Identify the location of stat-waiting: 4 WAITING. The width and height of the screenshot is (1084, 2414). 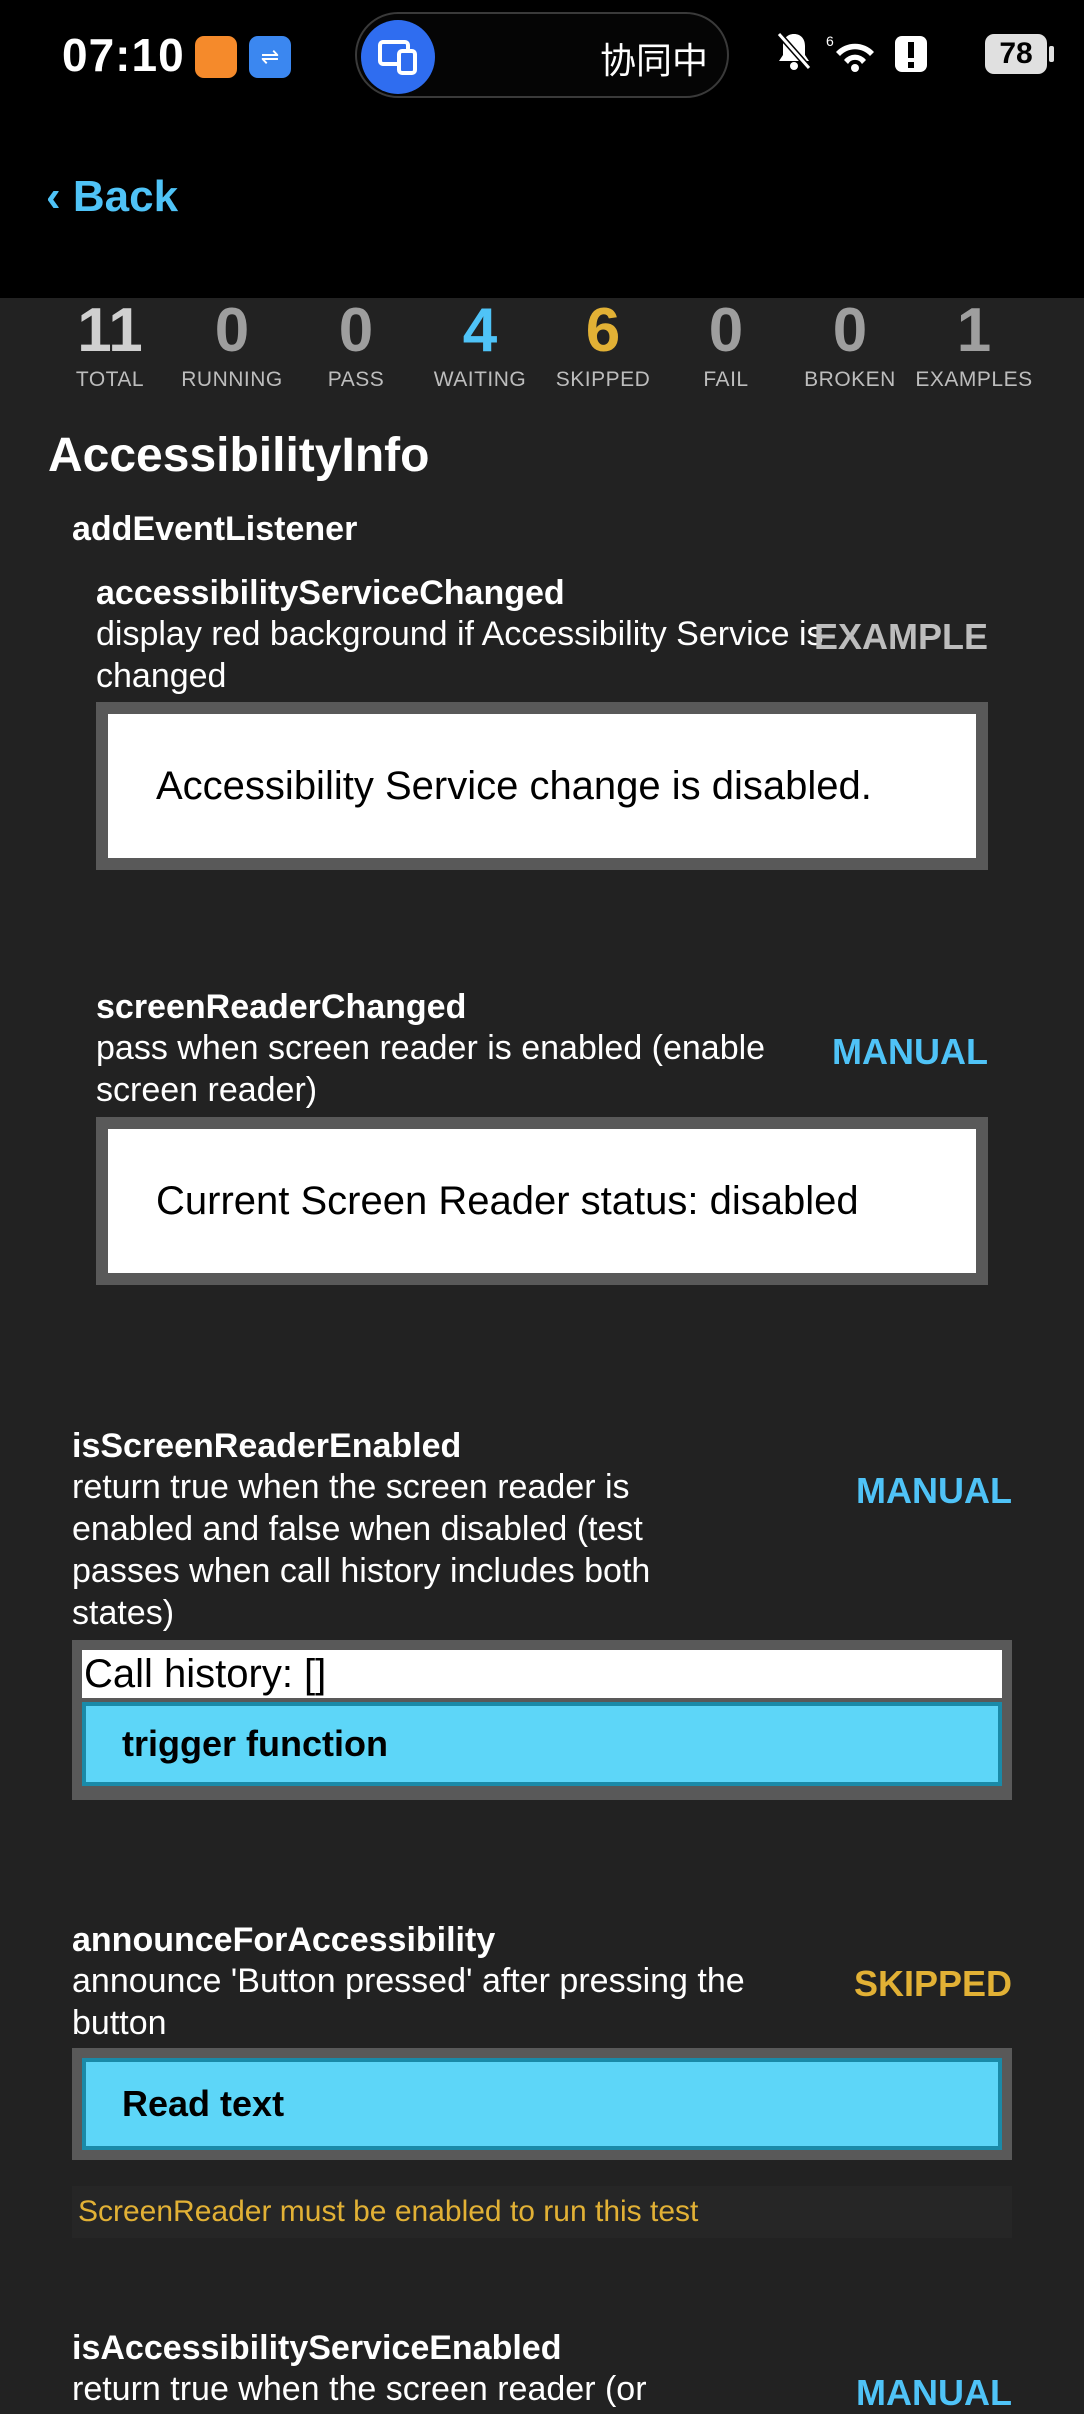
(480, 346).